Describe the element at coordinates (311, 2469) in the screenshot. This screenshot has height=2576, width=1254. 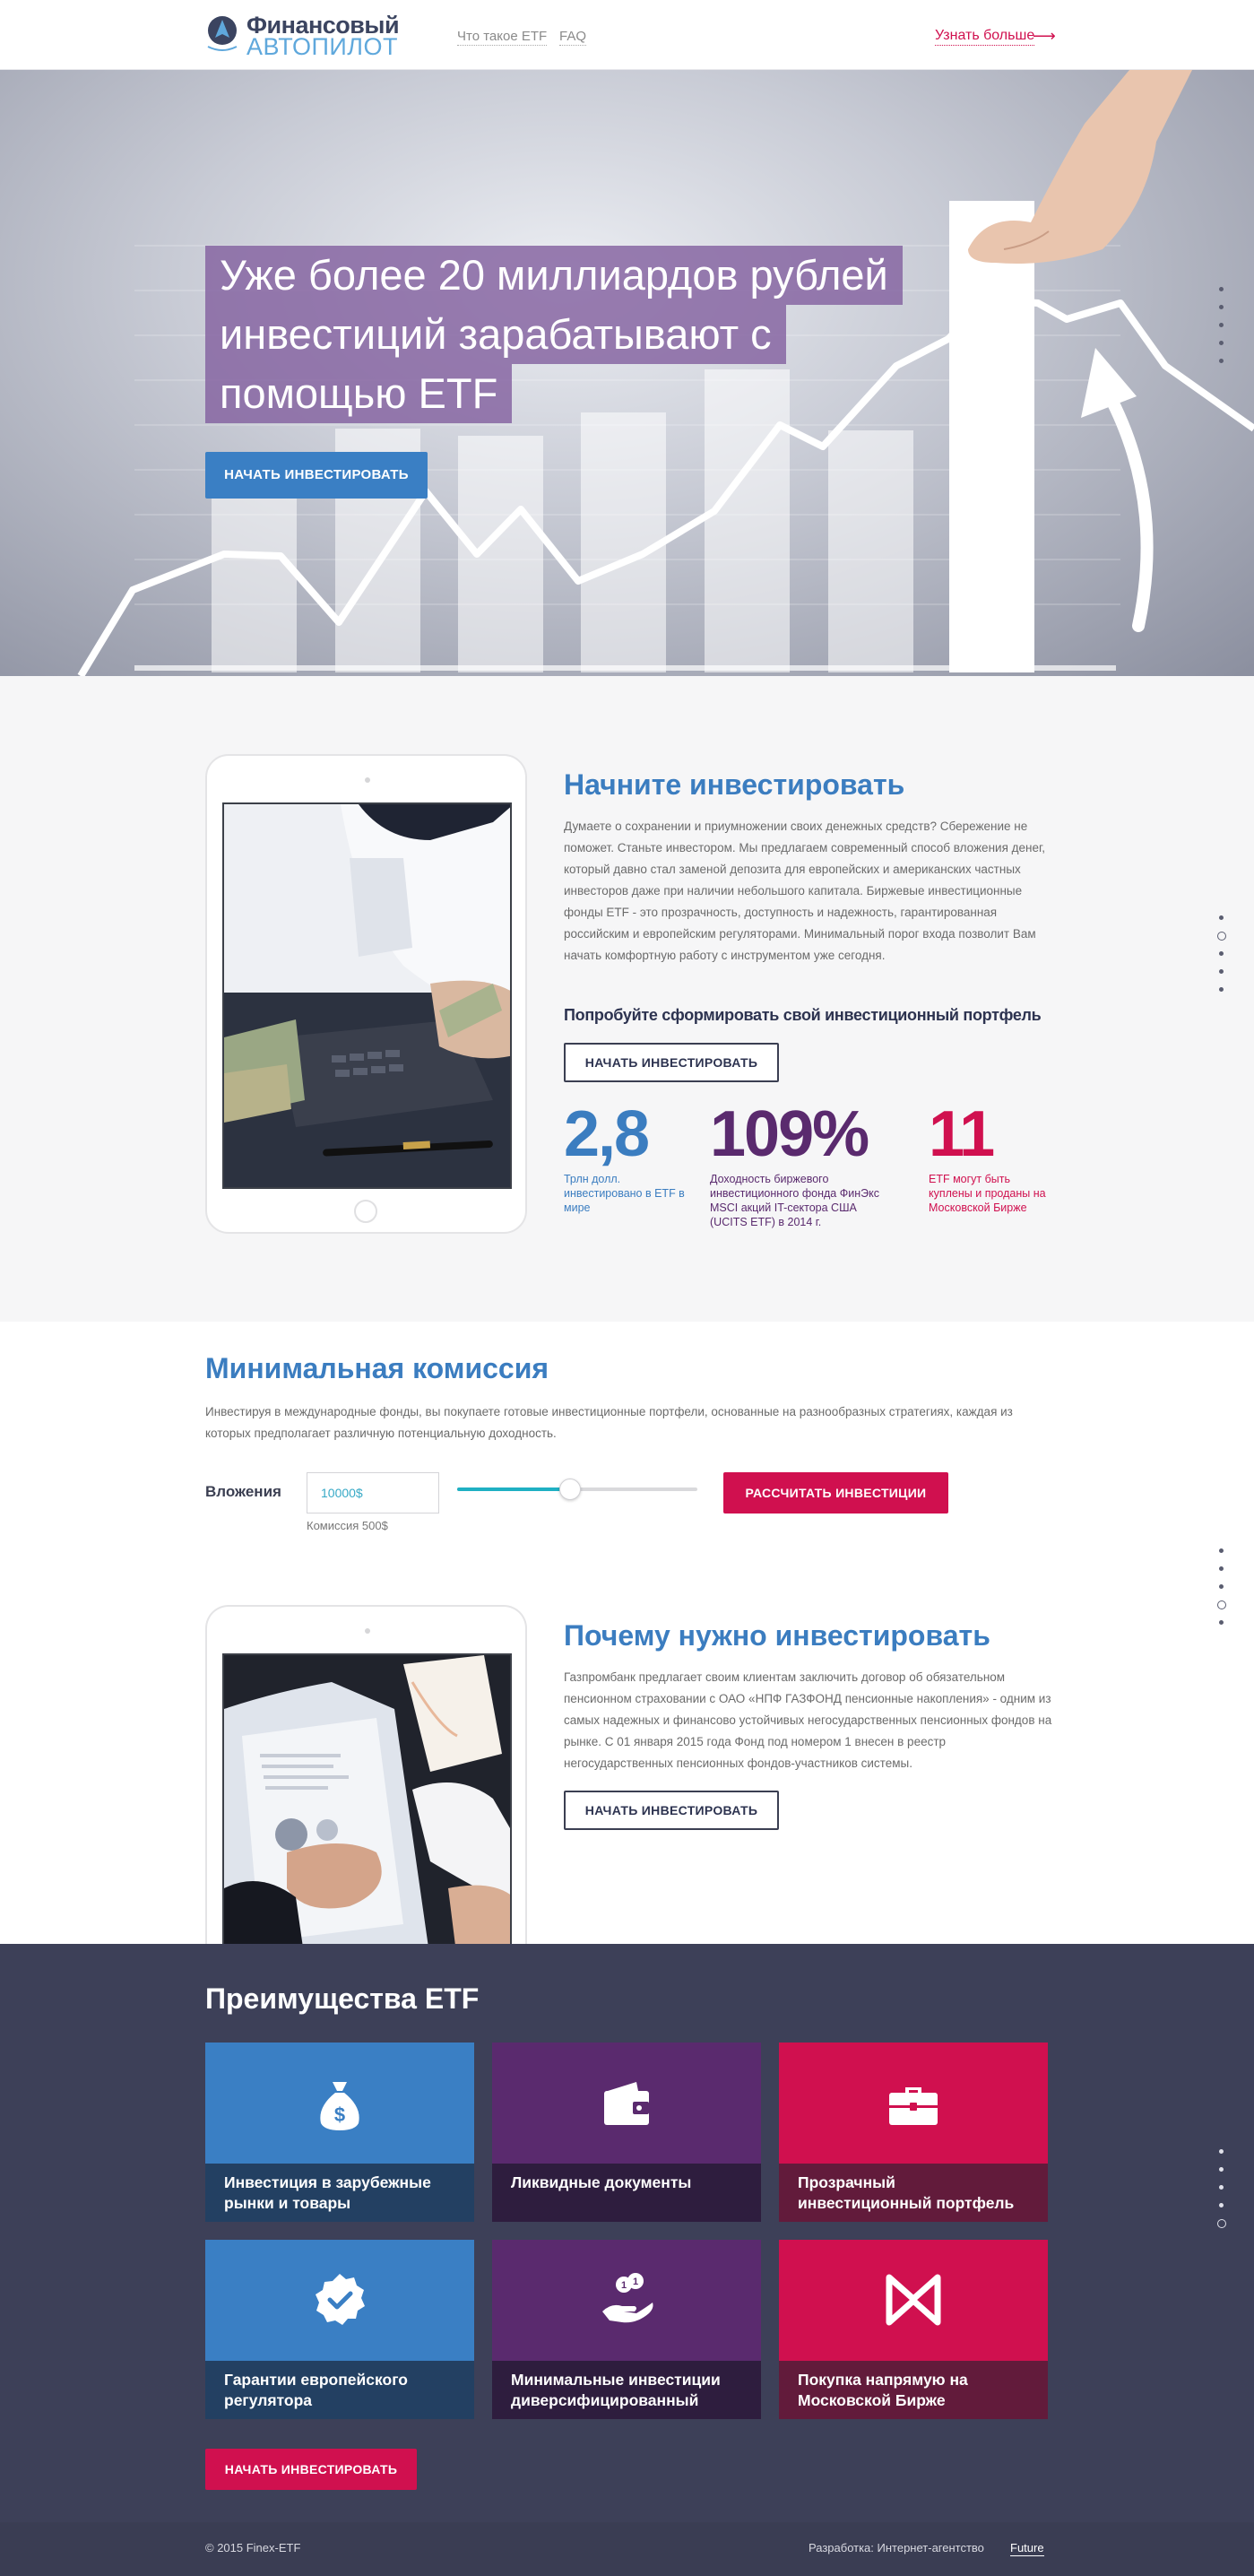
I see `advantages-start-investing-button: НАЧАТЬ ИНВЕСТИРОВАТЬ` at that location.